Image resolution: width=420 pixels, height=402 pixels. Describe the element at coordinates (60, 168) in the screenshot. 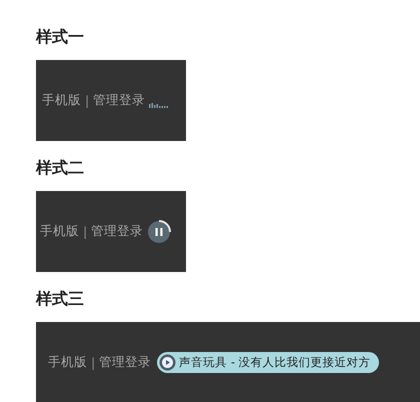

I see `section-heading: 样式二` at that location.